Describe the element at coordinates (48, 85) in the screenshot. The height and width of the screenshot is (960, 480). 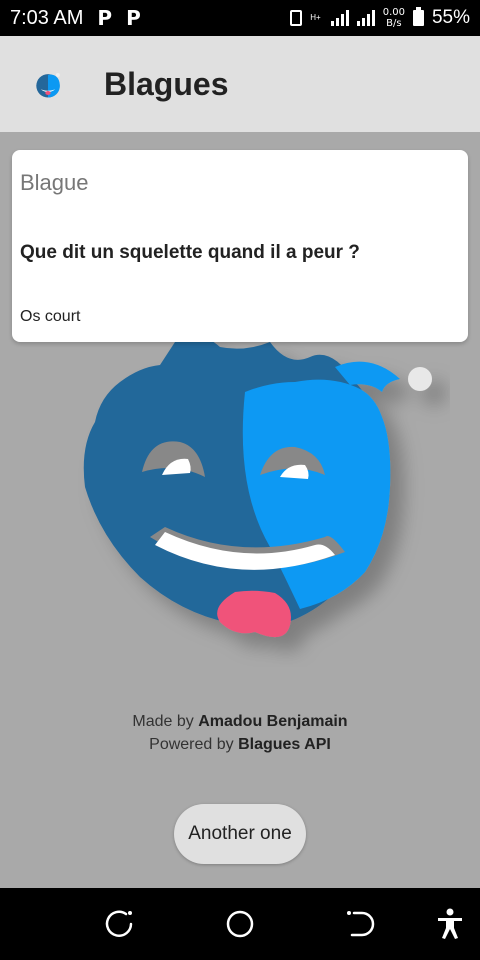
I see `jester-mascot-icon` at that location.